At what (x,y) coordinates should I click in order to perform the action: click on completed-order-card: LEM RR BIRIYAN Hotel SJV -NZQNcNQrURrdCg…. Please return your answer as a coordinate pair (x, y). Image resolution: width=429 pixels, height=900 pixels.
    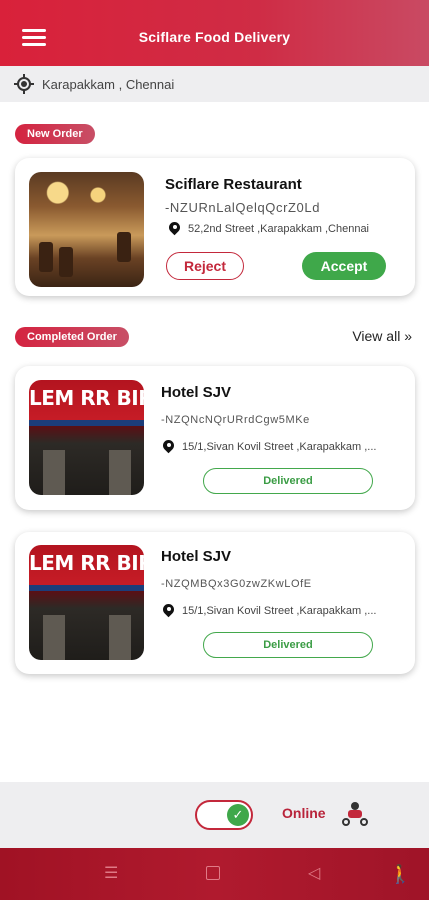
    Looking at the image, I should click on (215, 438).